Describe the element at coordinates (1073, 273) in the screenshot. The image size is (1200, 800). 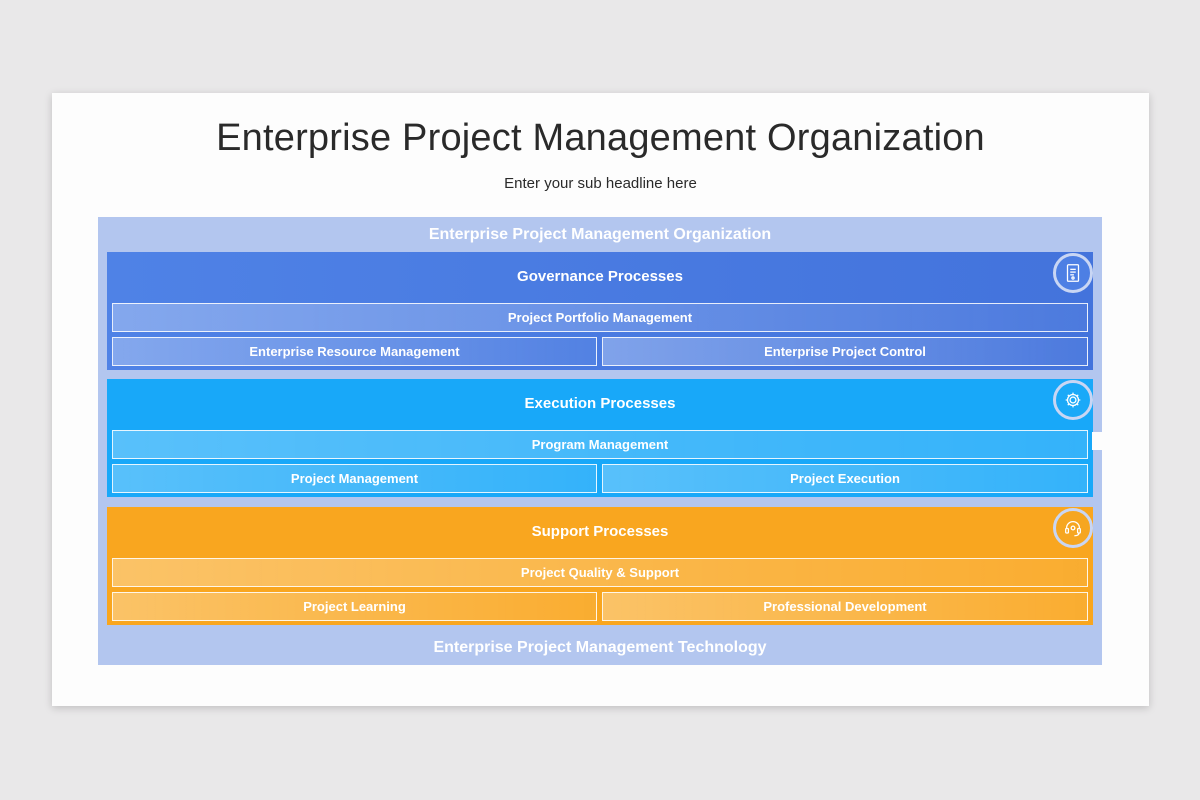
I see `document-icon` at that location.